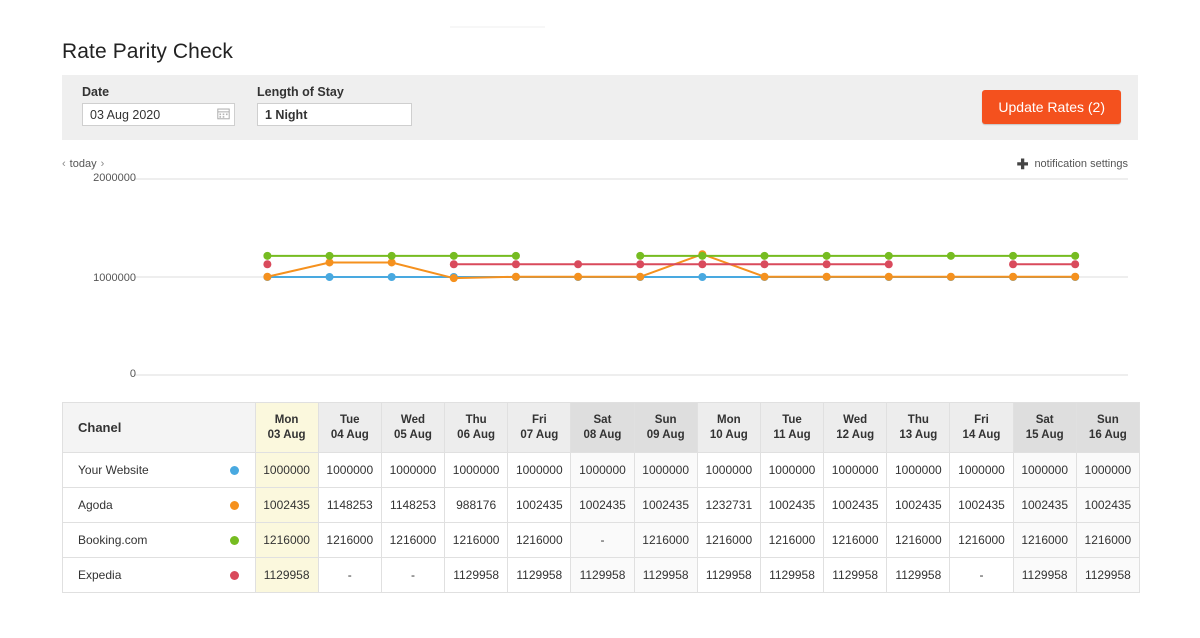  Describe the element at coordinates (114, 178) in the screenshot. I see `y-axis-label-max: 2000000` at that location.